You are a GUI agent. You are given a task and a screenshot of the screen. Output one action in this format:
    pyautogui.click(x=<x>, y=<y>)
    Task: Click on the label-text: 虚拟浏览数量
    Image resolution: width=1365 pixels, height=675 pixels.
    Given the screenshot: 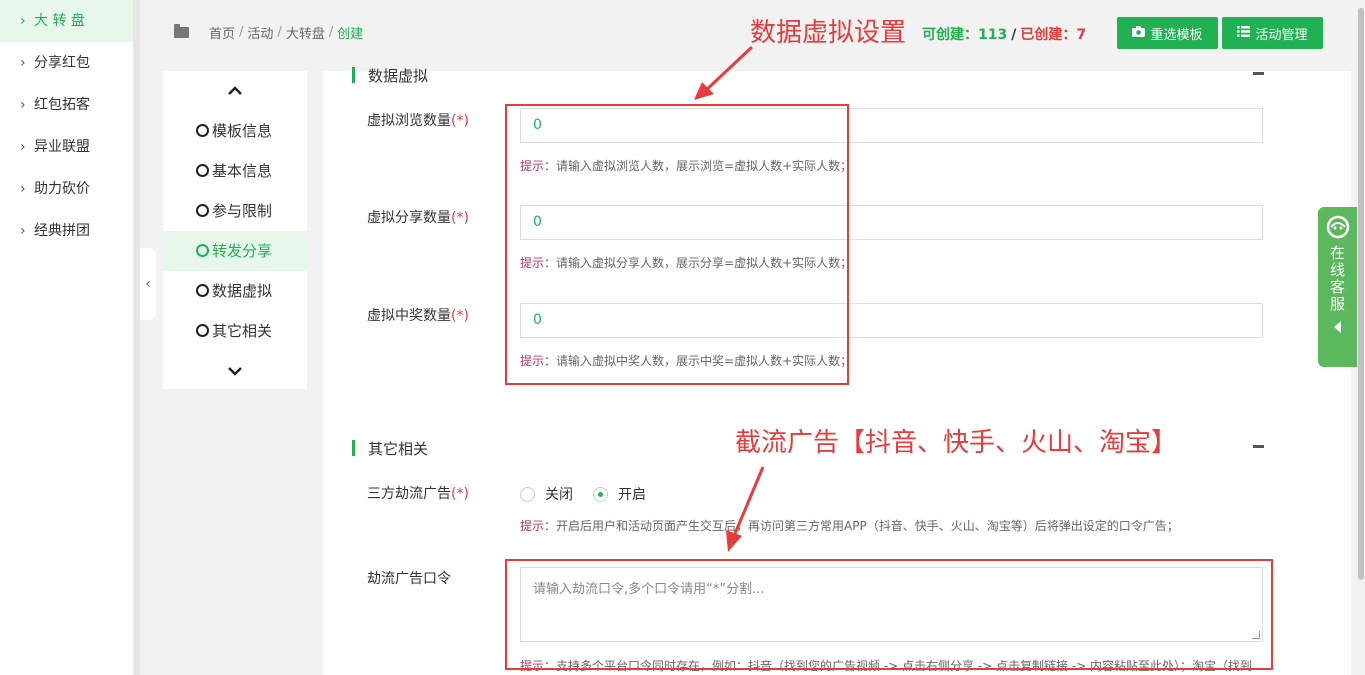 What is the action you would take?
    pyautogui.click(x=409, y=121)
    